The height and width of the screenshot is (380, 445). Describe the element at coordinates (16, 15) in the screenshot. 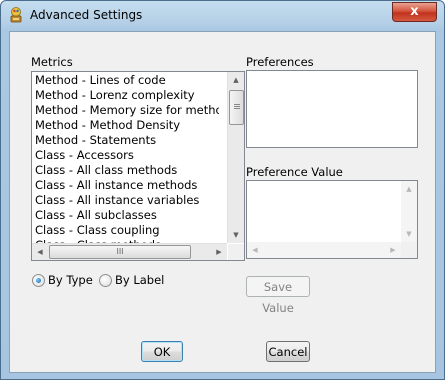

I see `app-icon` at that location.